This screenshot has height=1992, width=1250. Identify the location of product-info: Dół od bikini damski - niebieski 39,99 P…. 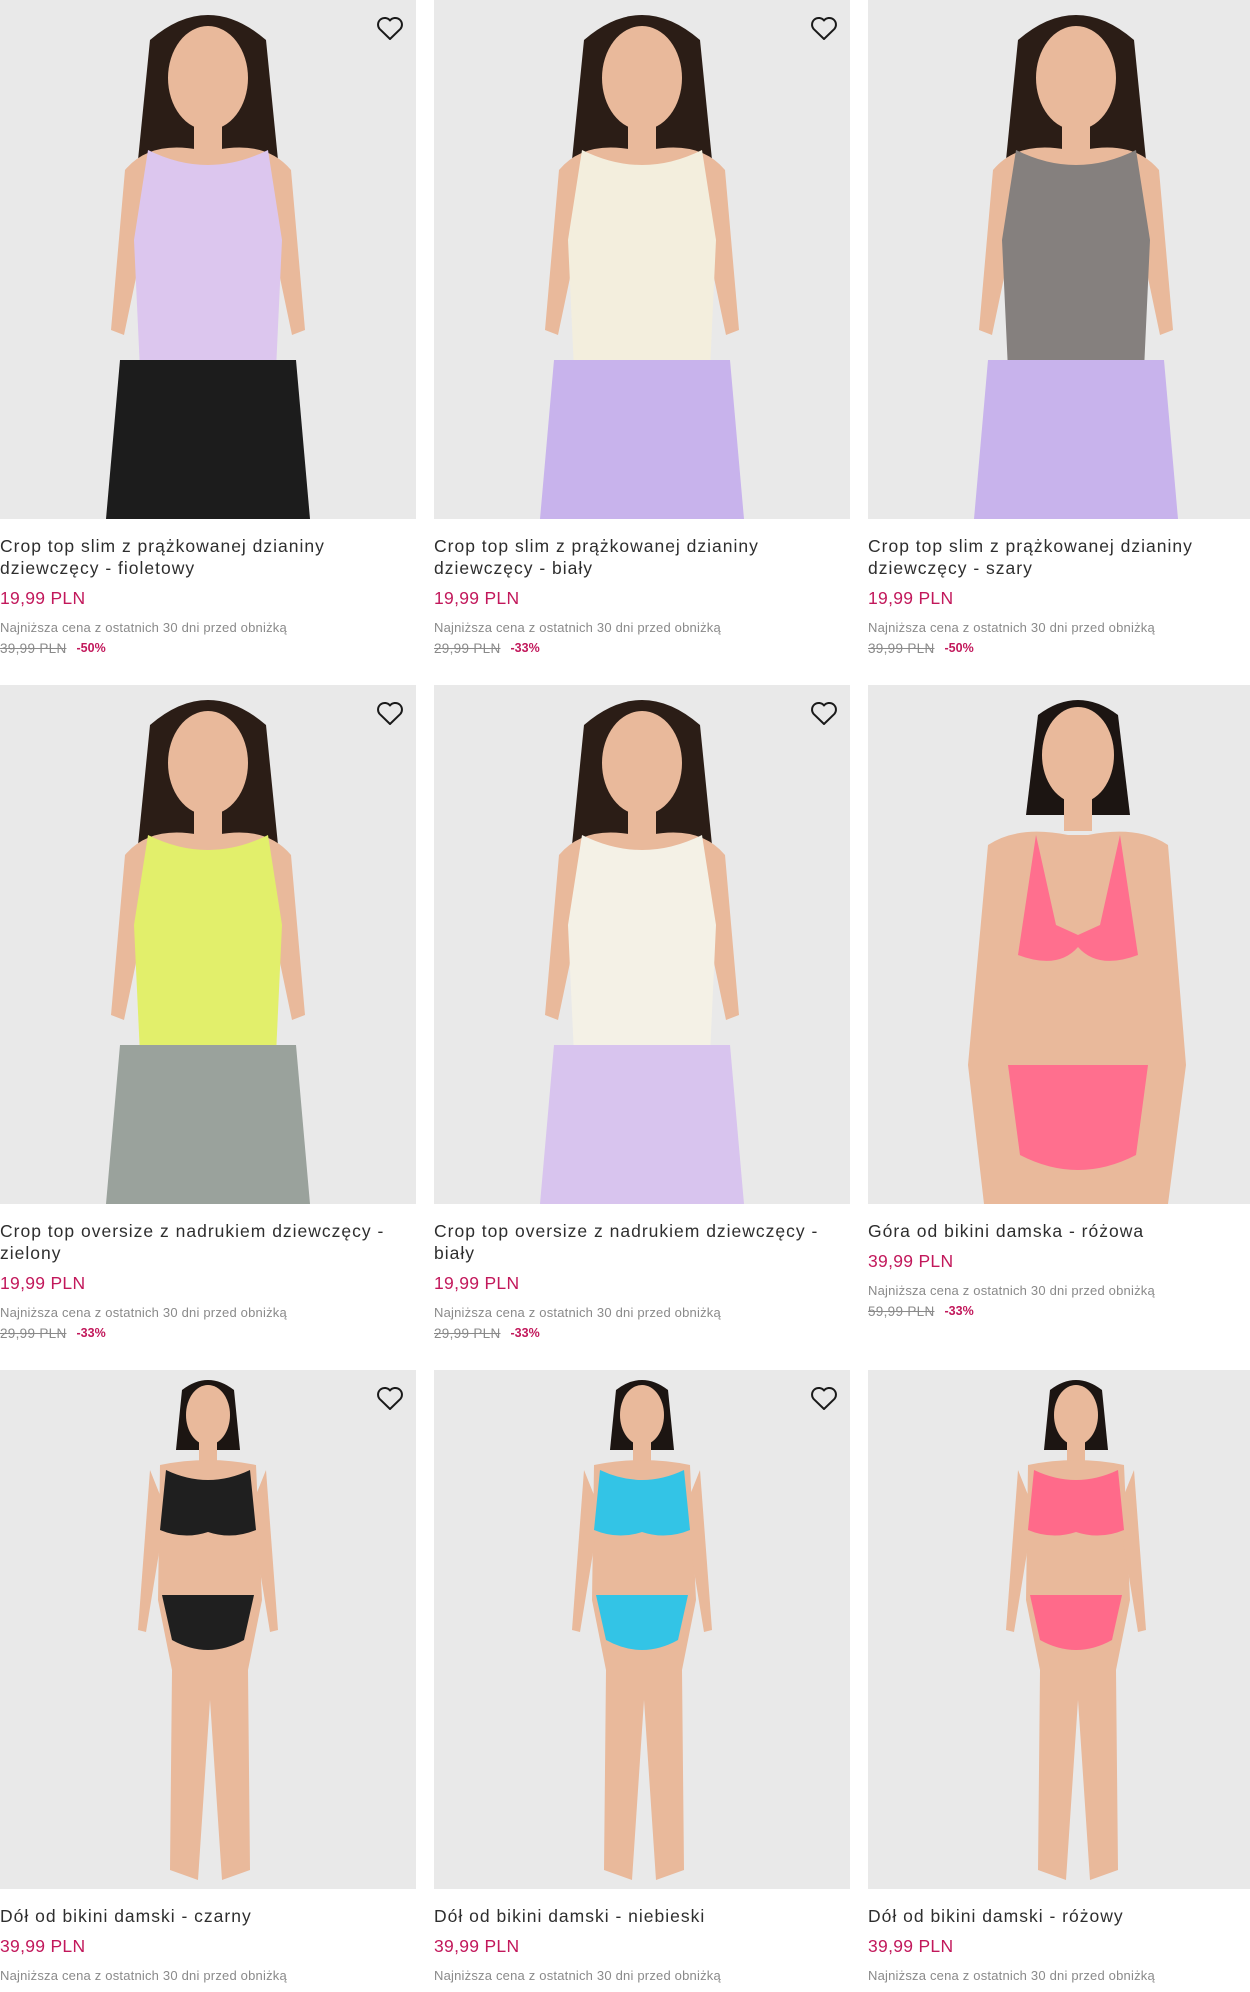
(642, 1936).